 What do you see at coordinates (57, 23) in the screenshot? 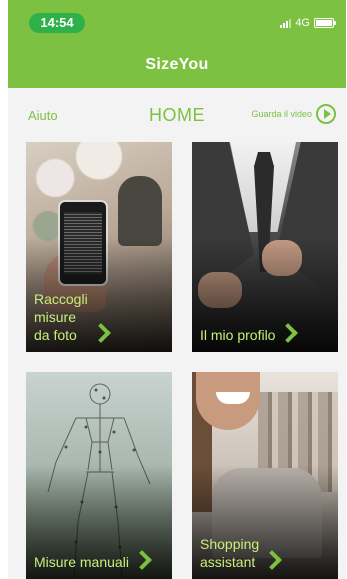
I see `status-time: 14:54` at bounding box center [57, 23].